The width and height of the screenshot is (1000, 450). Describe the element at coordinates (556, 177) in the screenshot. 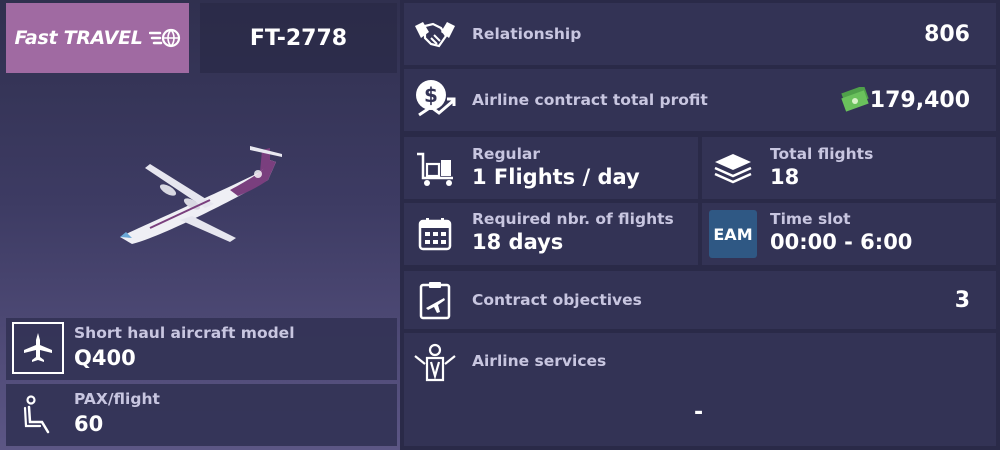

I see `regular-value: 1 Flights / day` at that location.